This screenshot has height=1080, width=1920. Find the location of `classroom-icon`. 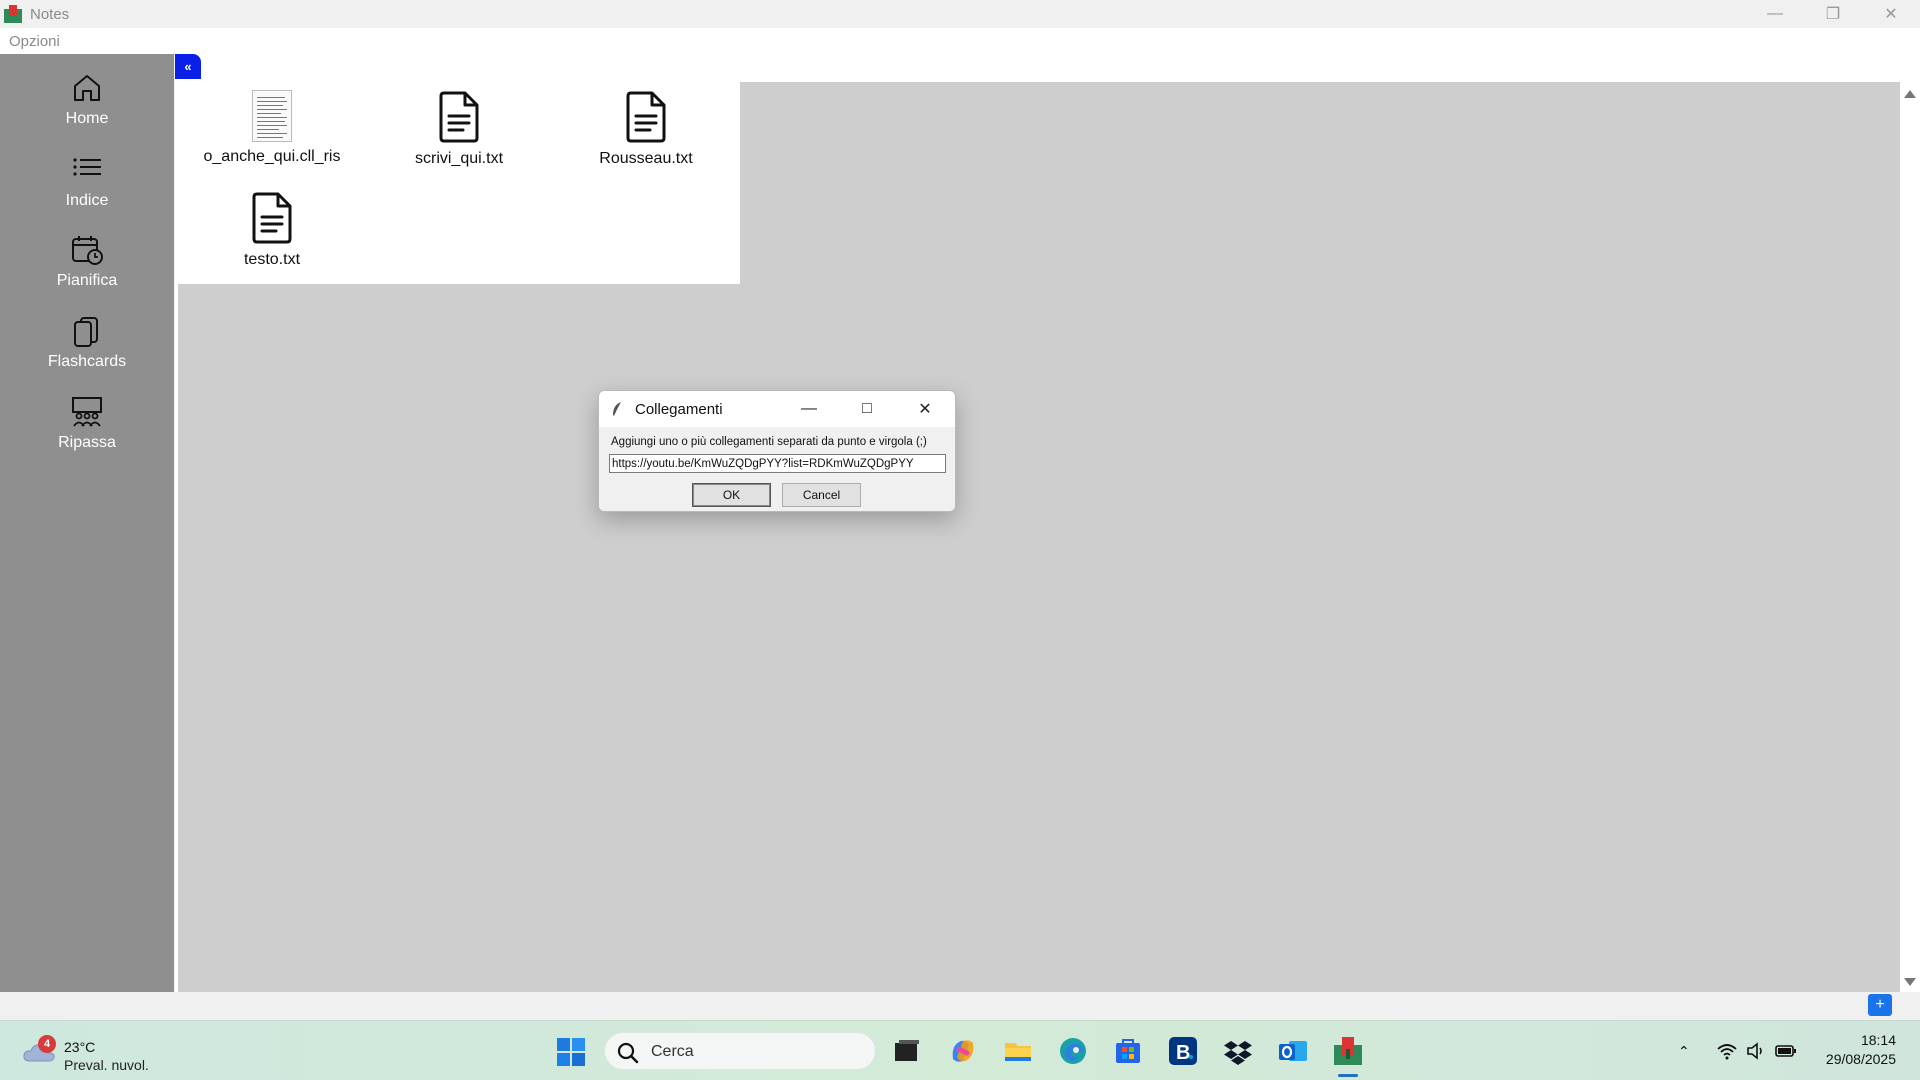

classroom-icon is located at coordinates (87, 412).